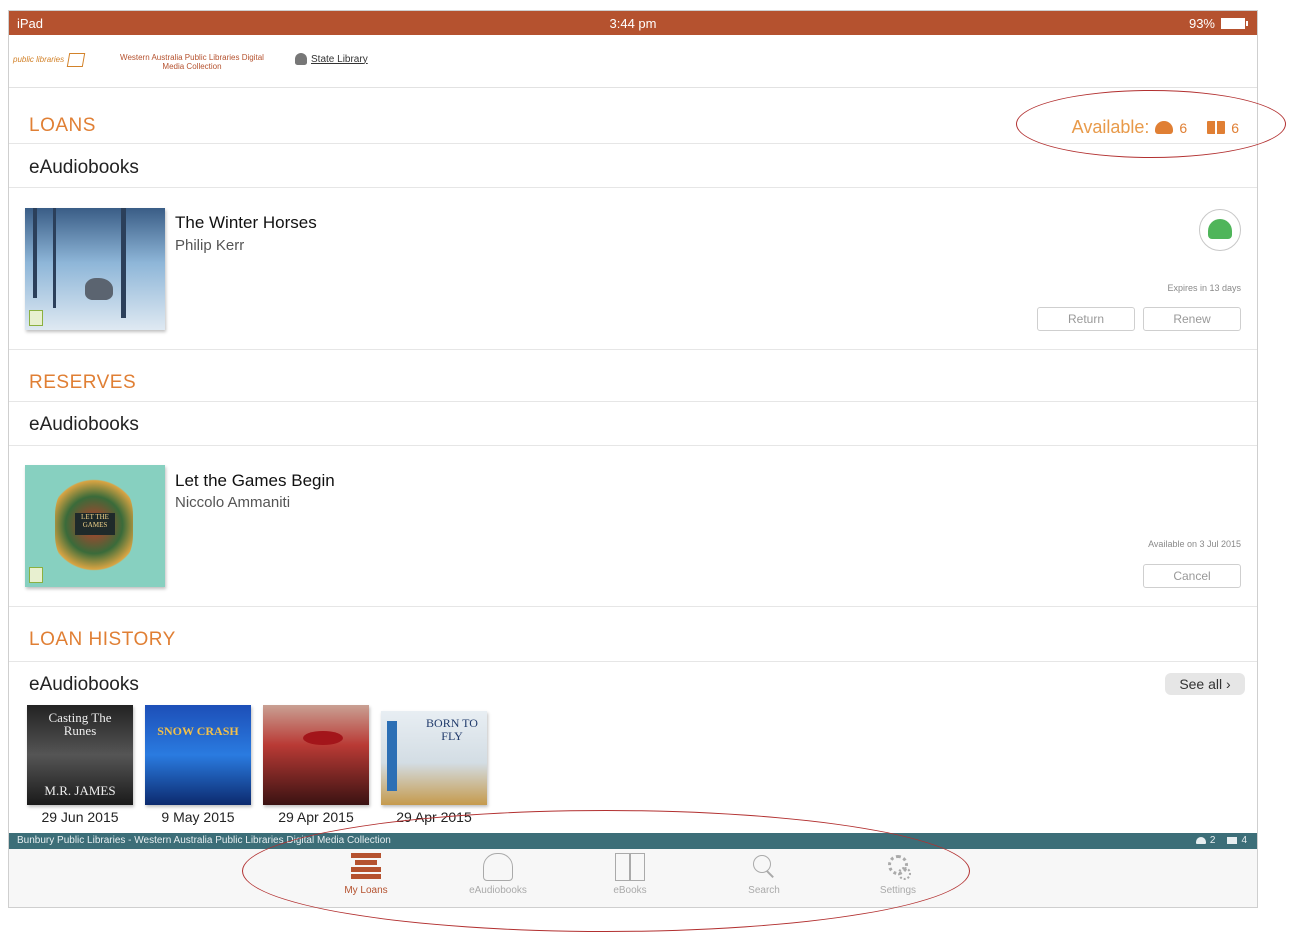 The image size is (1290, 934). What do you see at coordinates (1201, 684) in the screenshot?
I see `see-all-label: See all` at bounding box center [1201, 684].